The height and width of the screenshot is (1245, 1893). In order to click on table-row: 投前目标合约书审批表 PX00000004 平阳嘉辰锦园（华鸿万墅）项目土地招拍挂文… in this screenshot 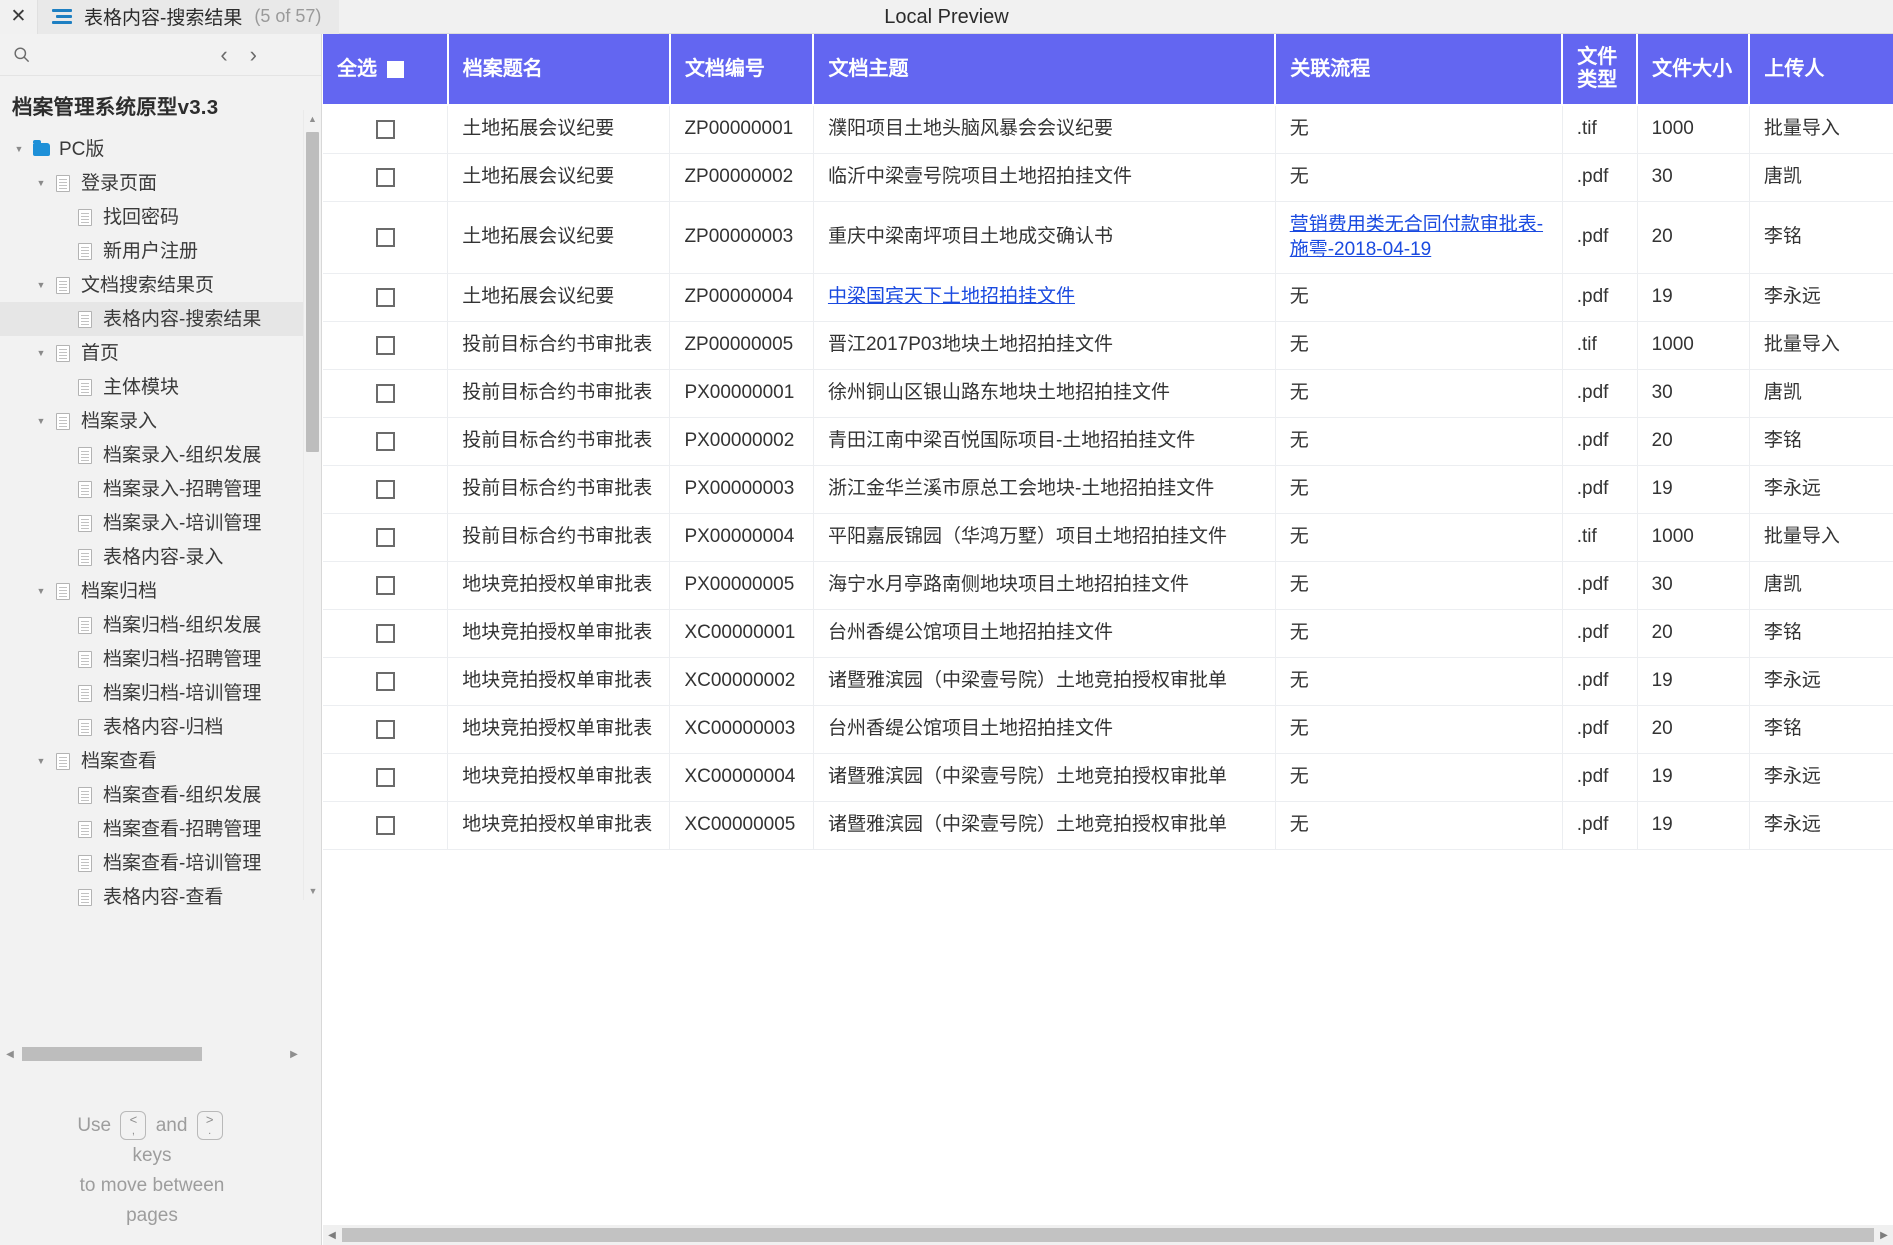, I will do `click(1108, 537)`.